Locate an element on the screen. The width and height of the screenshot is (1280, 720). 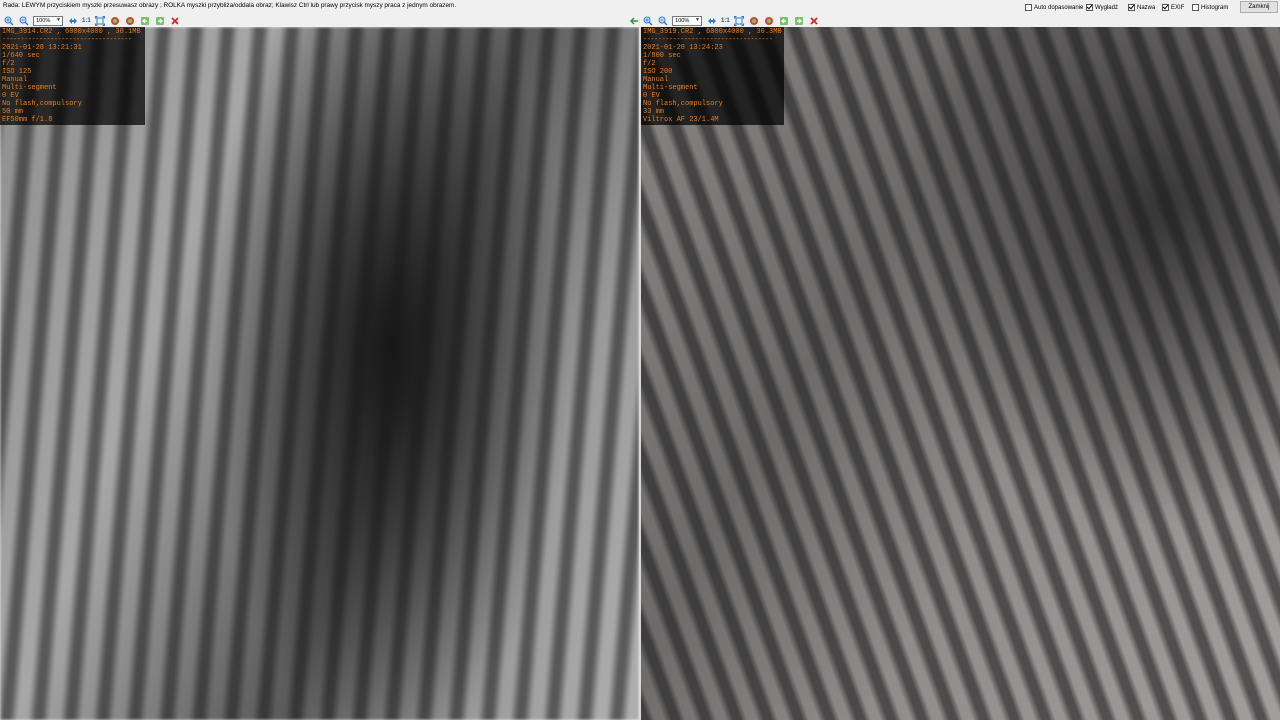
smooth-checkbox: Wygładź is located at coordinates (1102, 7).